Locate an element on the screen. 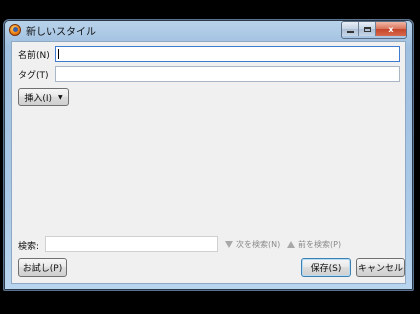  arrow-up-icon is located at coordinates (291, 244).